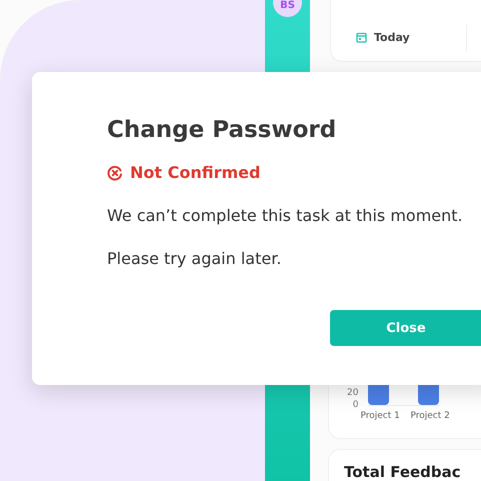 This screenshot has height=481, width=481. What do you see at coordinates (355, 405) in the screenshot?
I see `axis-tick-label: 0` at bounding box center [355, 405].